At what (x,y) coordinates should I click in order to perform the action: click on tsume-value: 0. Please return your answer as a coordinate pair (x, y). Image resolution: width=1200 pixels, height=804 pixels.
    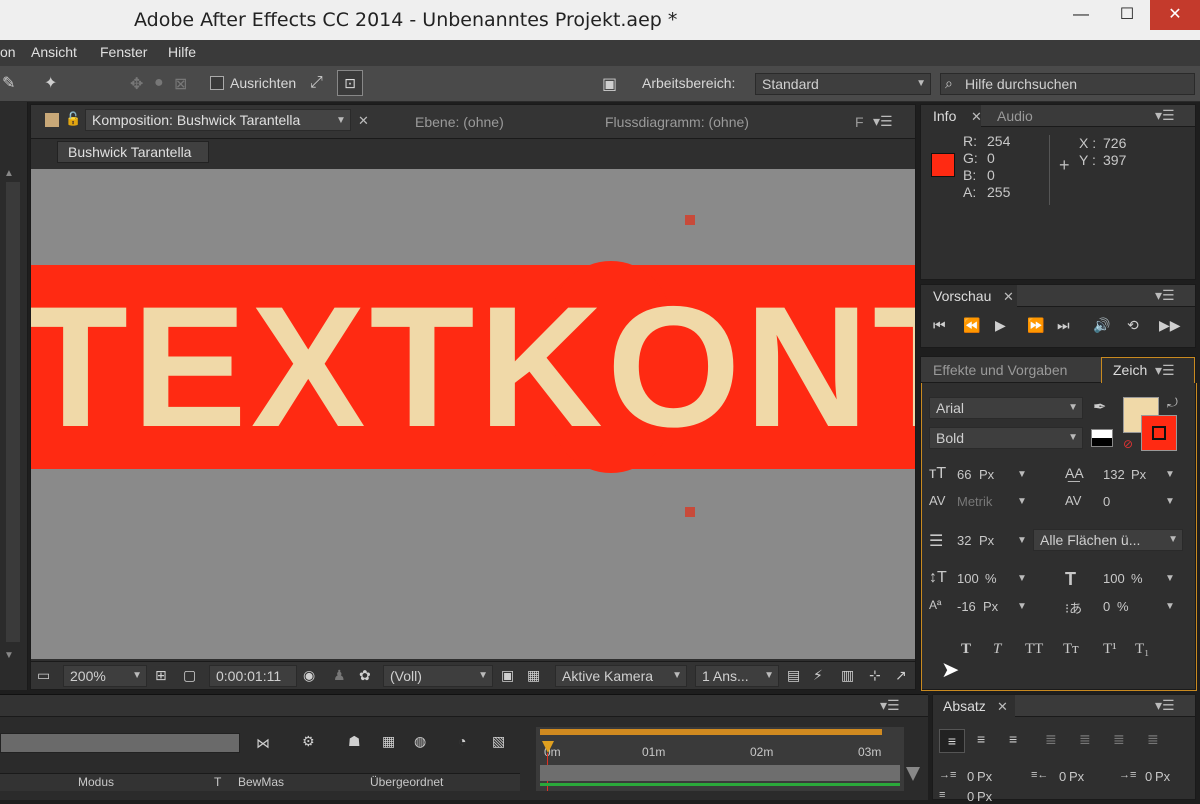
    Looking at the image, I should click on (1106, 606).